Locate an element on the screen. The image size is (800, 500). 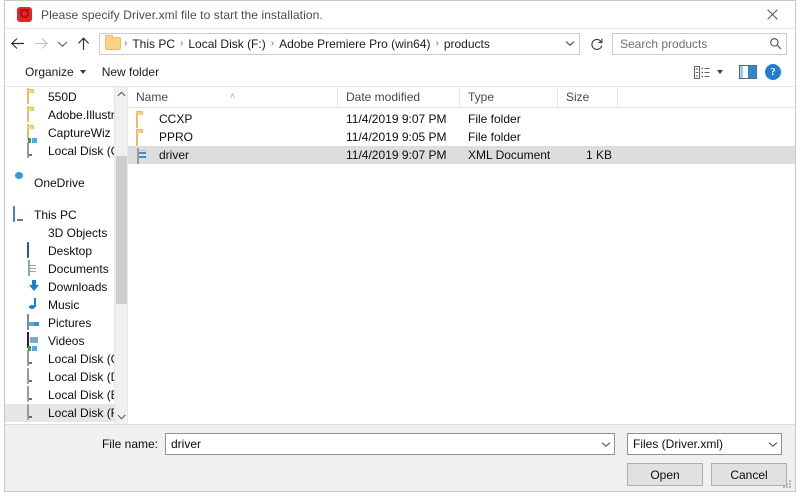
file-type-cell: File folder is located at coordinates (494, 119).